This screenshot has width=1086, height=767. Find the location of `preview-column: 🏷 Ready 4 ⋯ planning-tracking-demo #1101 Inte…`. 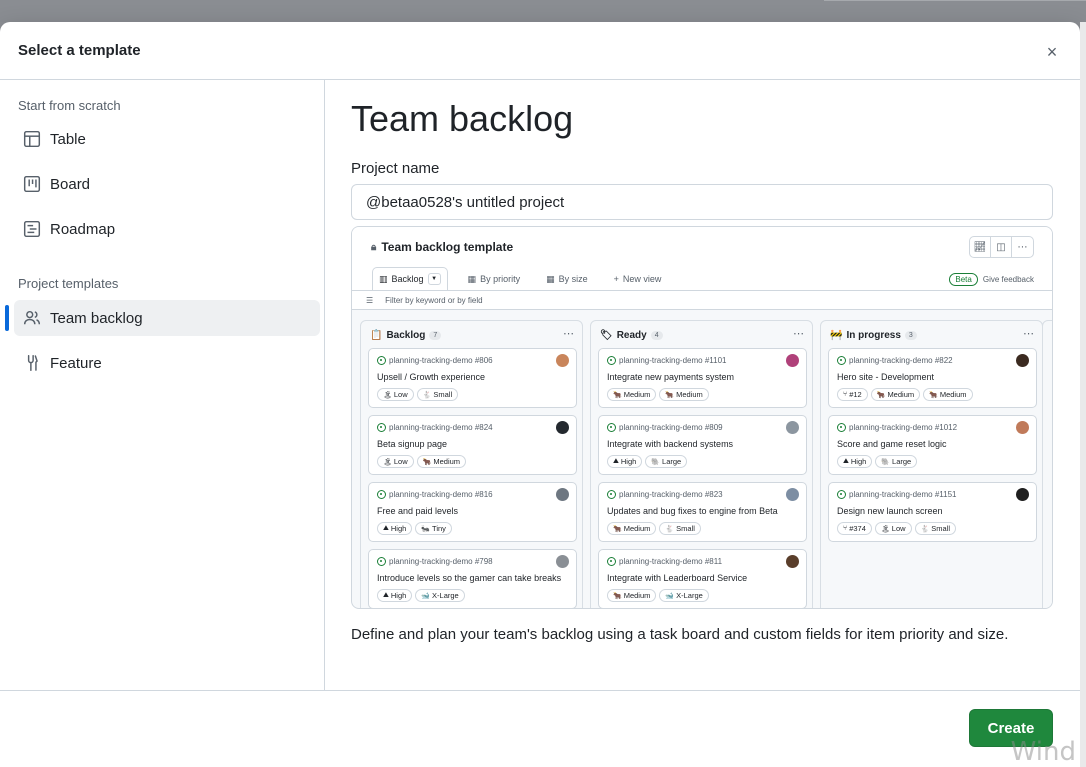

preview-column: 🏷 Ready 4 ⋯ planning-tracking-demo #1101 Inte… is located at coordinates (701, 464).